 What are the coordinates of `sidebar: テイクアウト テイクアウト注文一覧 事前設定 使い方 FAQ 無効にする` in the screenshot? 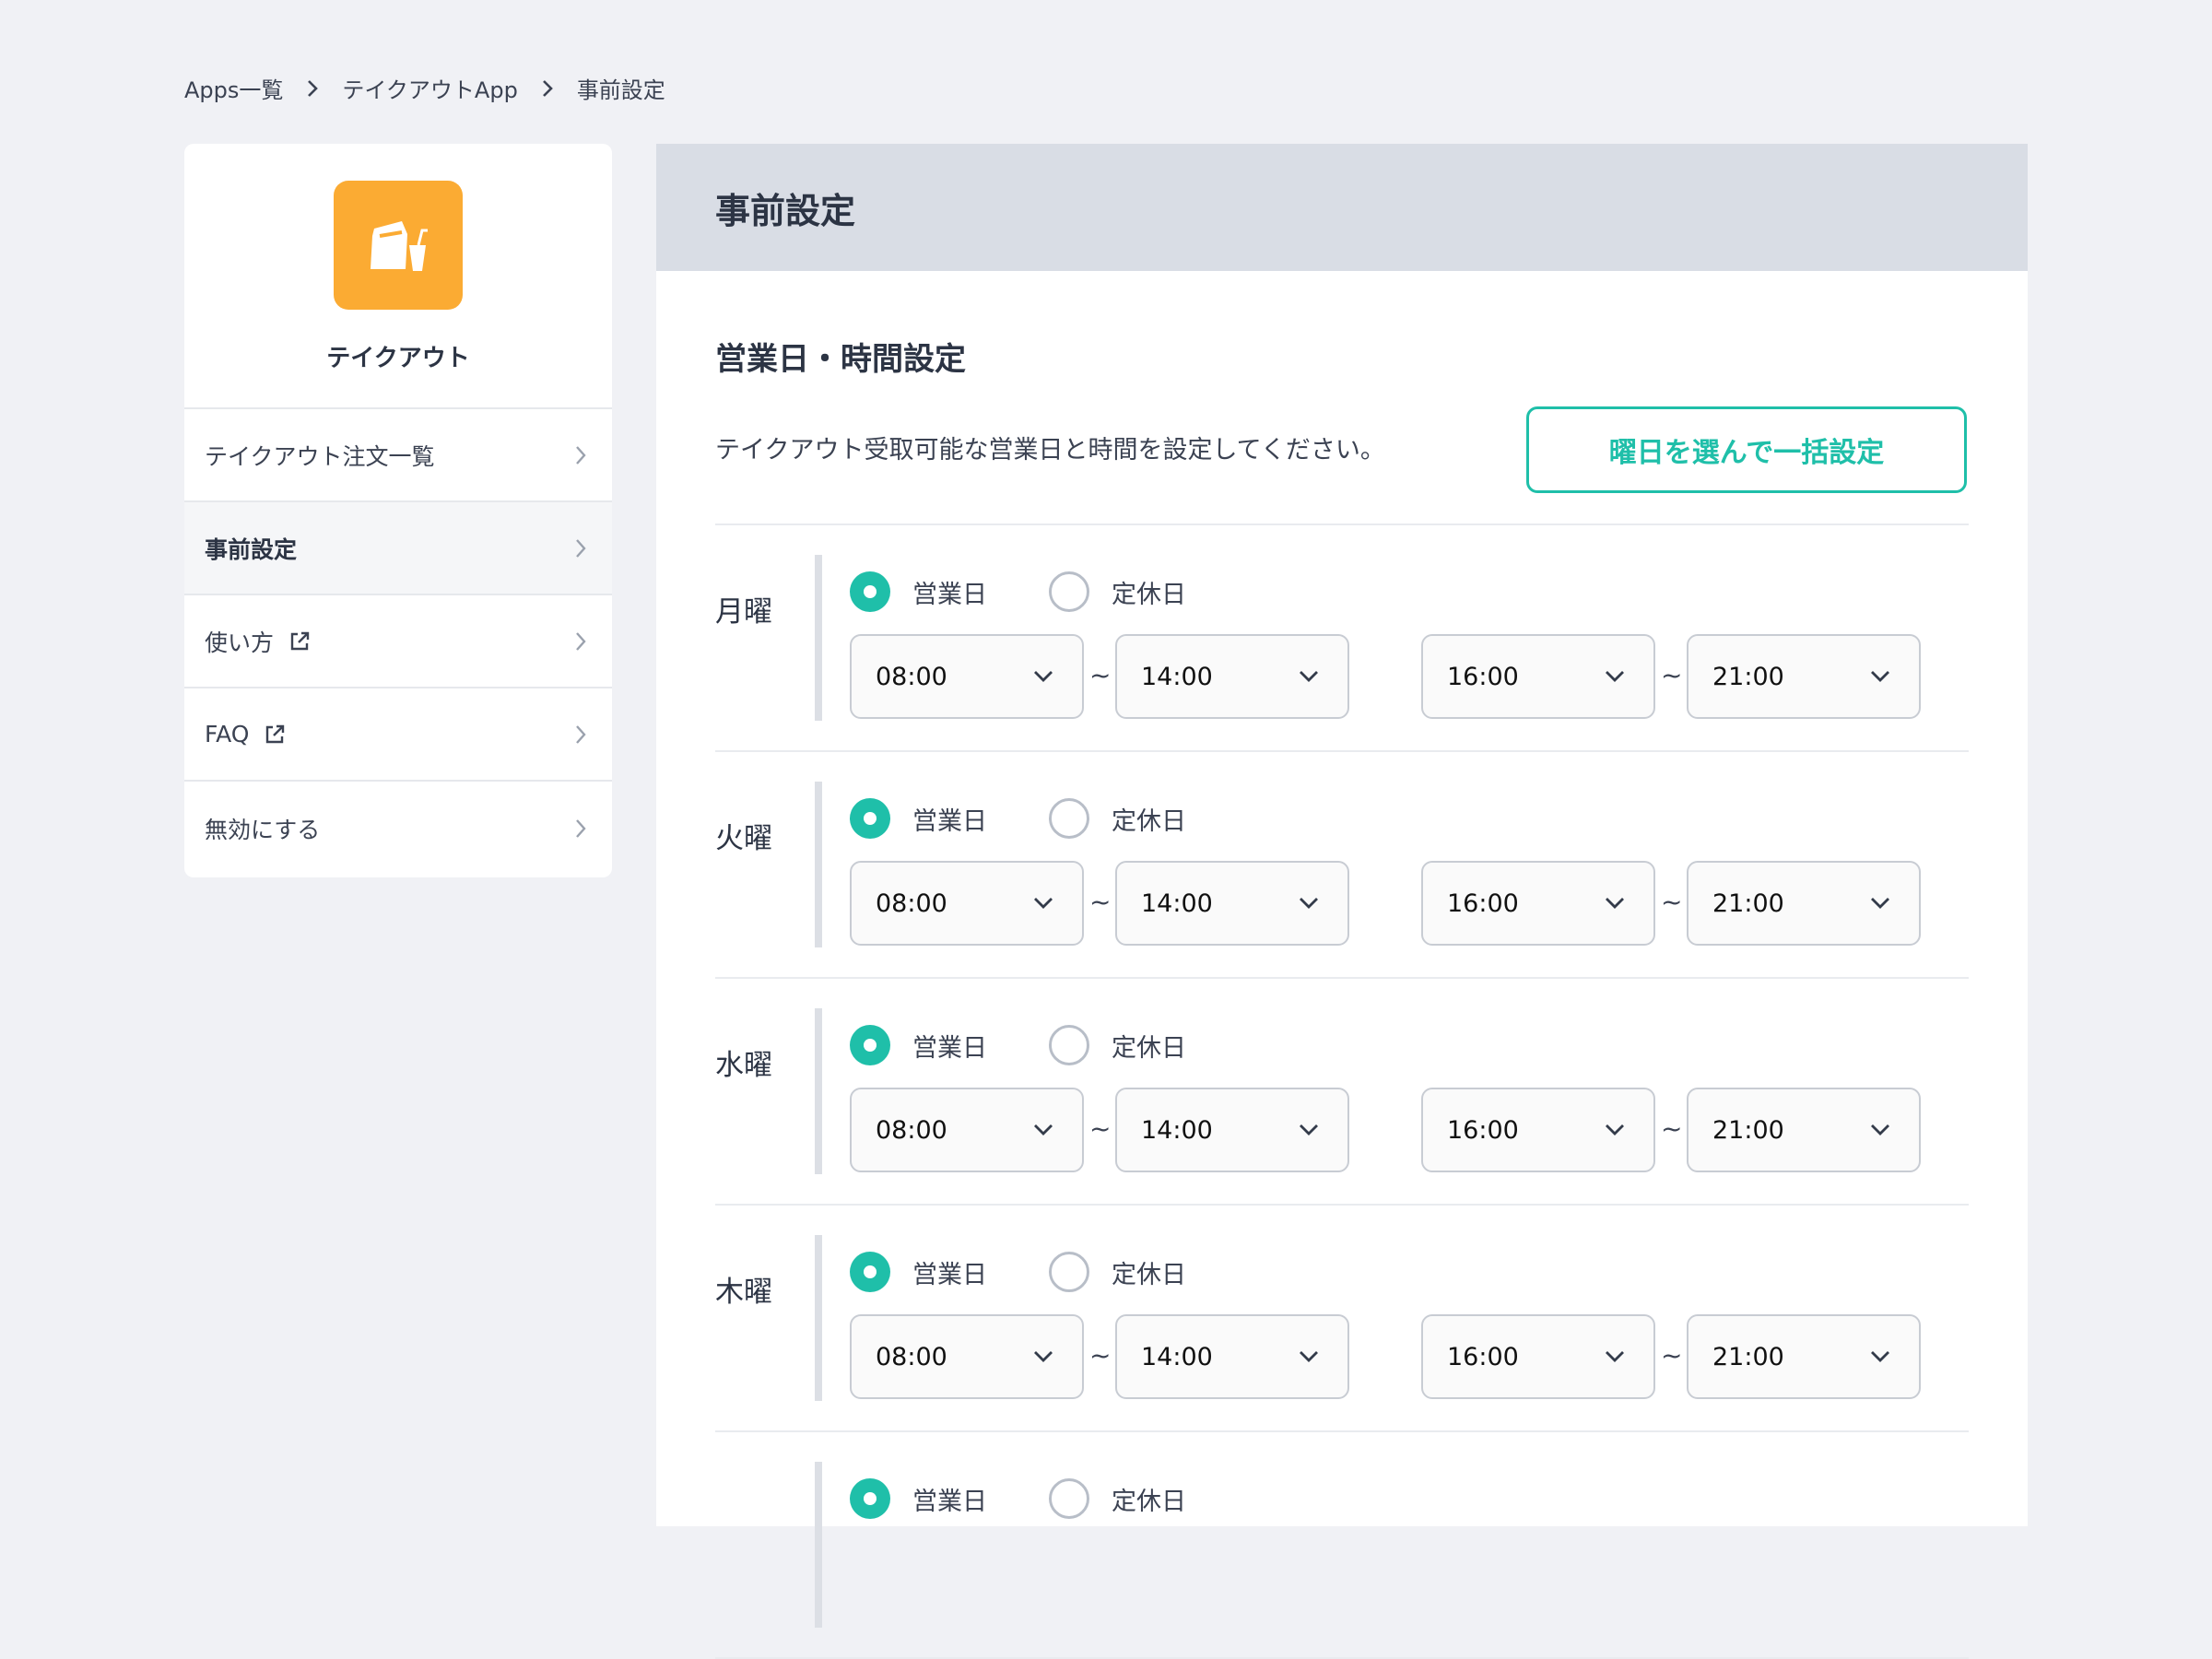 It's located at (398, 510).